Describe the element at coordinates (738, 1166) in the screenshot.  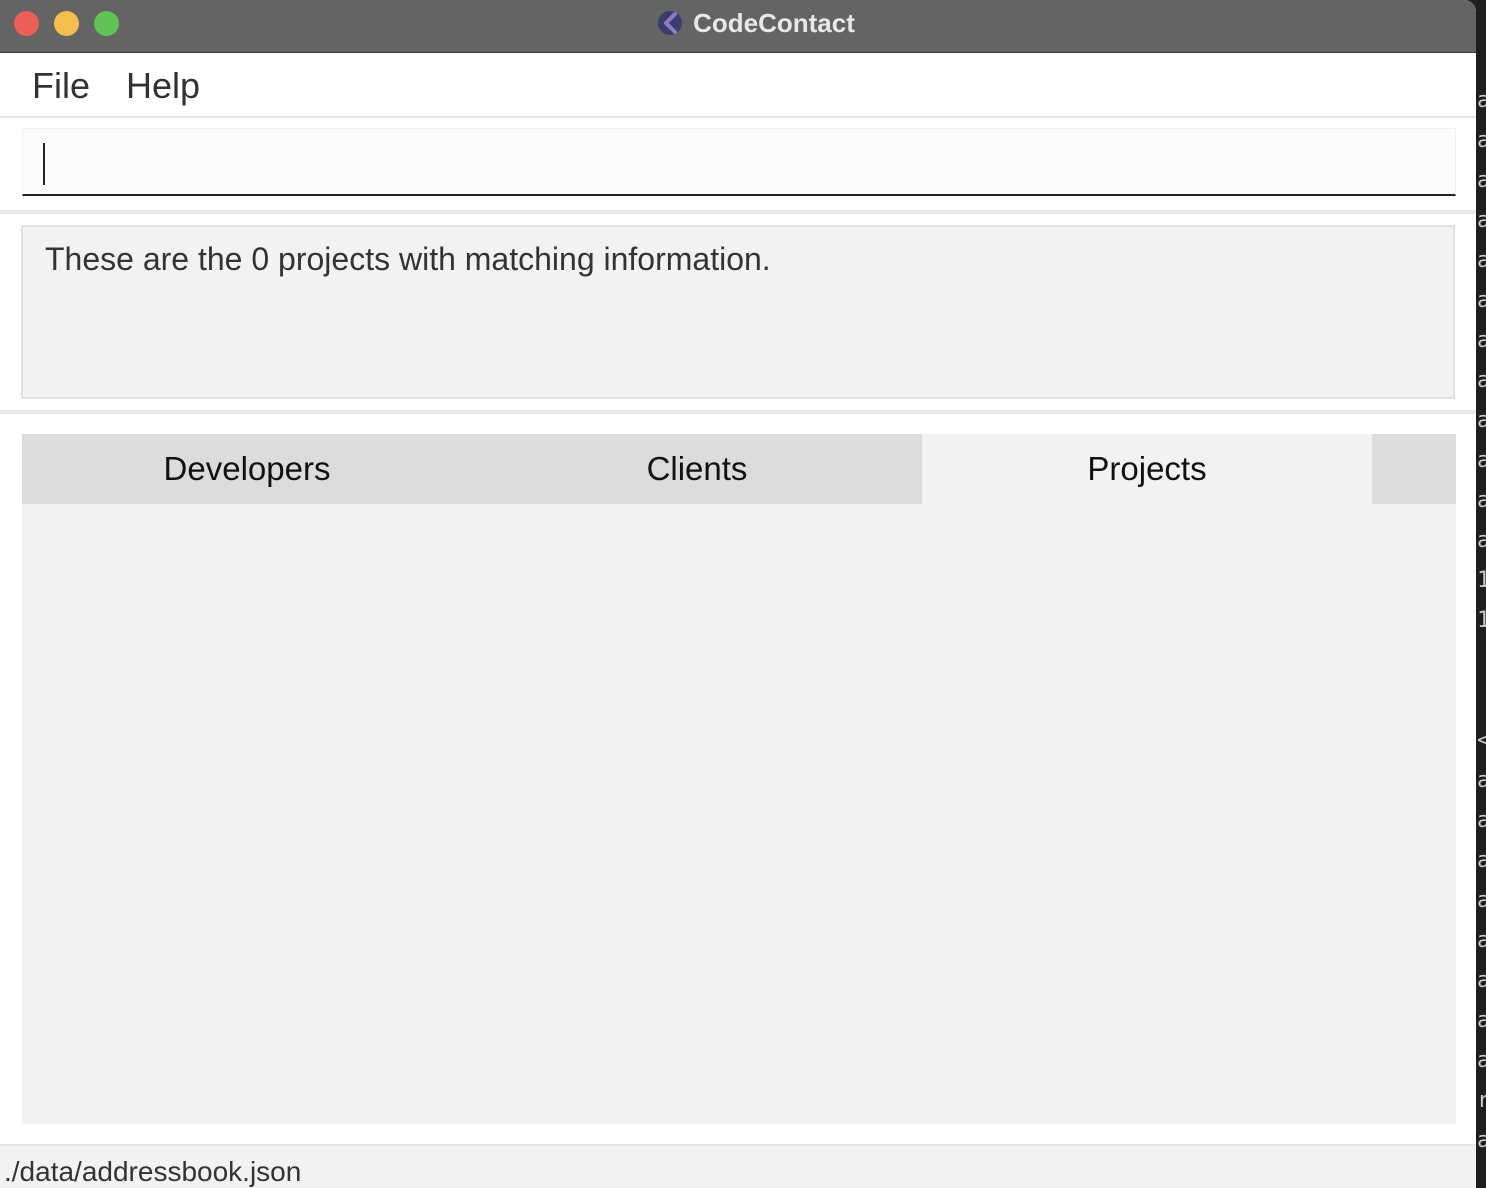
I see `status-bar: ./data/addressbook.json` at that location.